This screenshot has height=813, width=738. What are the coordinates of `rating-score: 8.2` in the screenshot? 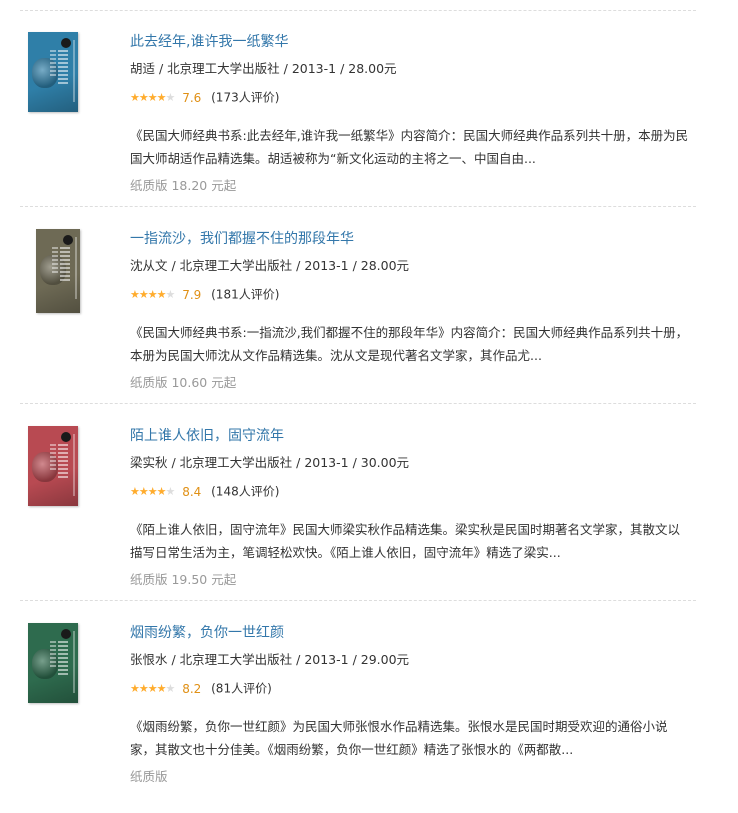 It's located at (192, 688).